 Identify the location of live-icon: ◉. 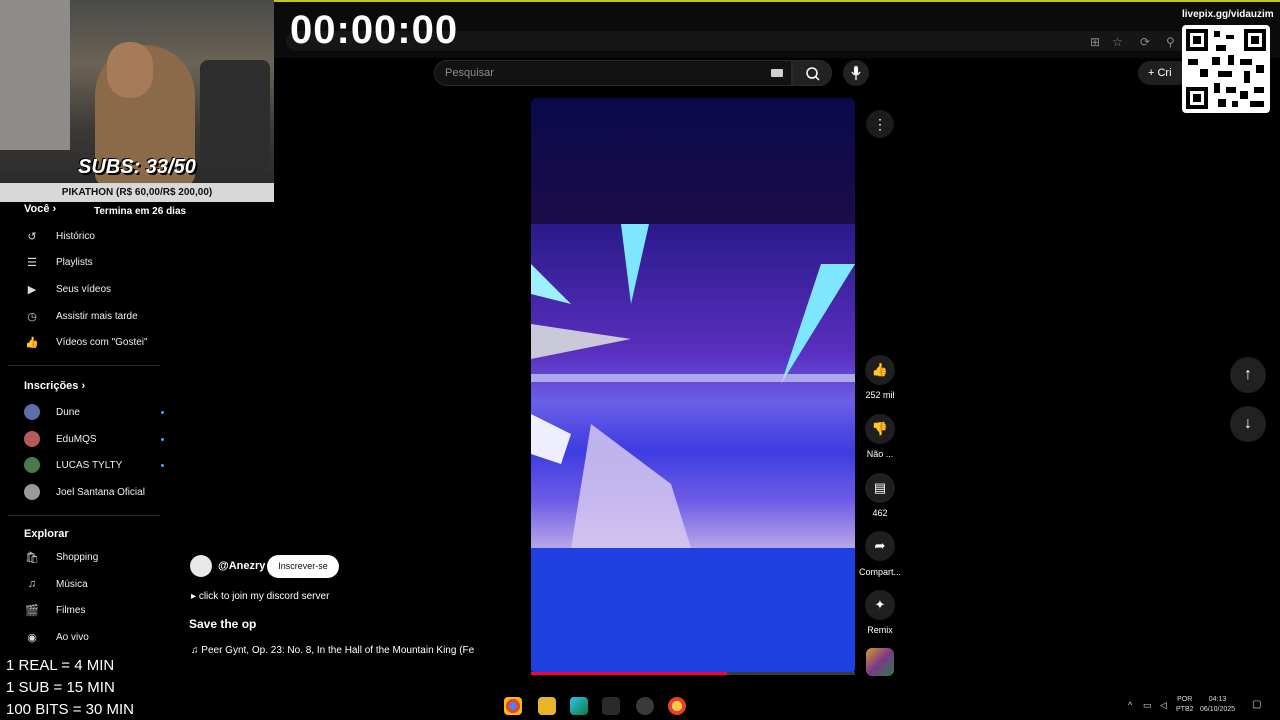
(32, 637).